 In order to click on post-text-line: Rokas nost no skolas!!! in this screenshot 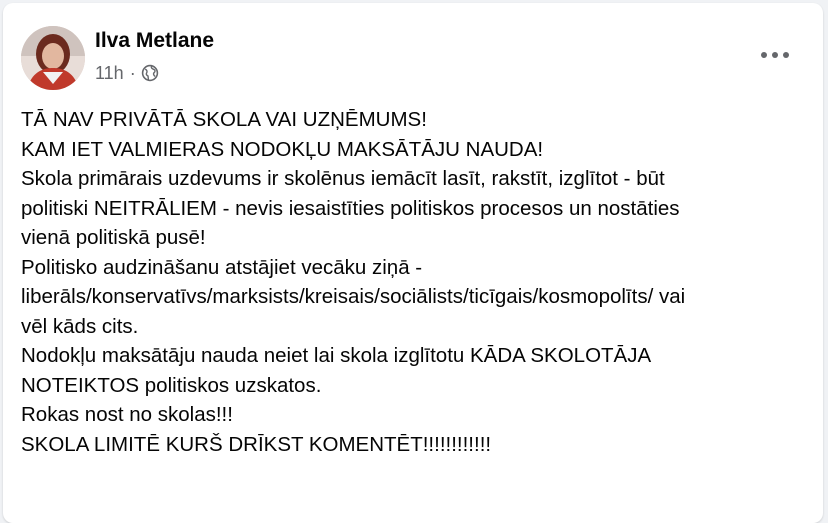, I will do `click(127, 414)`.